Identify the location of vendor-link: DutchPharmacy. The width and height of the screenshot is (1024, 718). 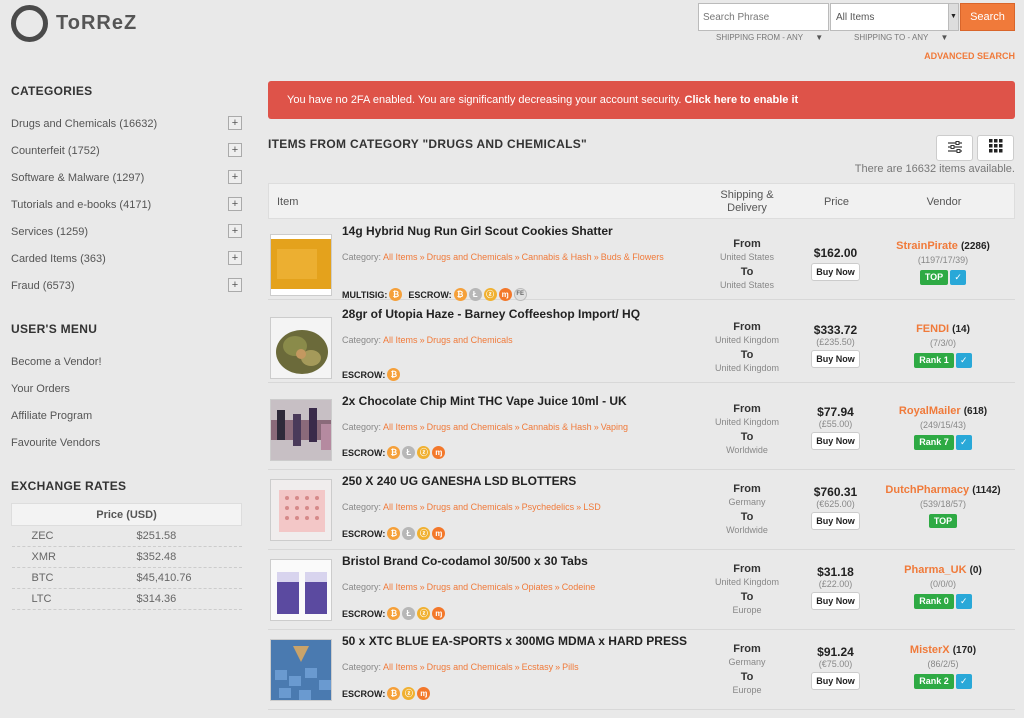
(927, 490).